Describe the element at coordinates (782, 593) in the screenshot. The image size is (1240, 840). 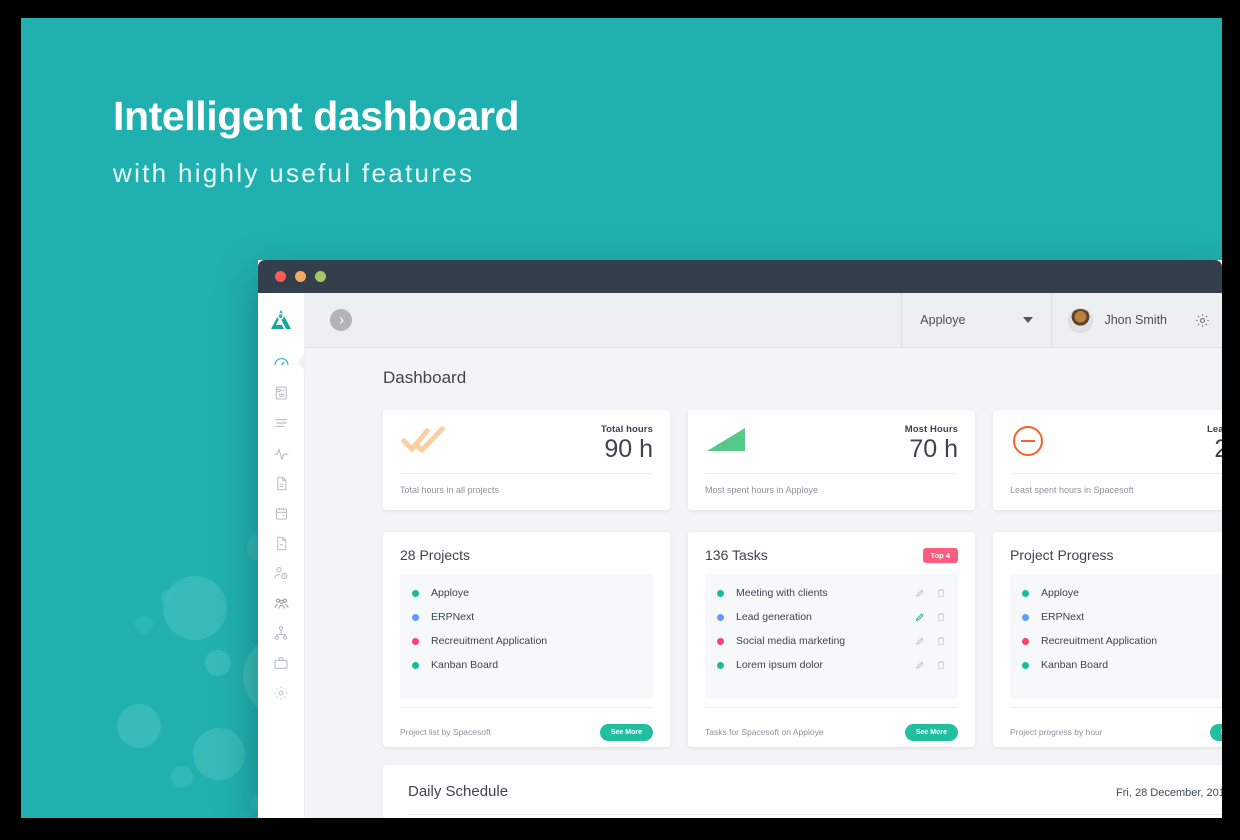
I see `task-name: Meeting with clients` at that location.